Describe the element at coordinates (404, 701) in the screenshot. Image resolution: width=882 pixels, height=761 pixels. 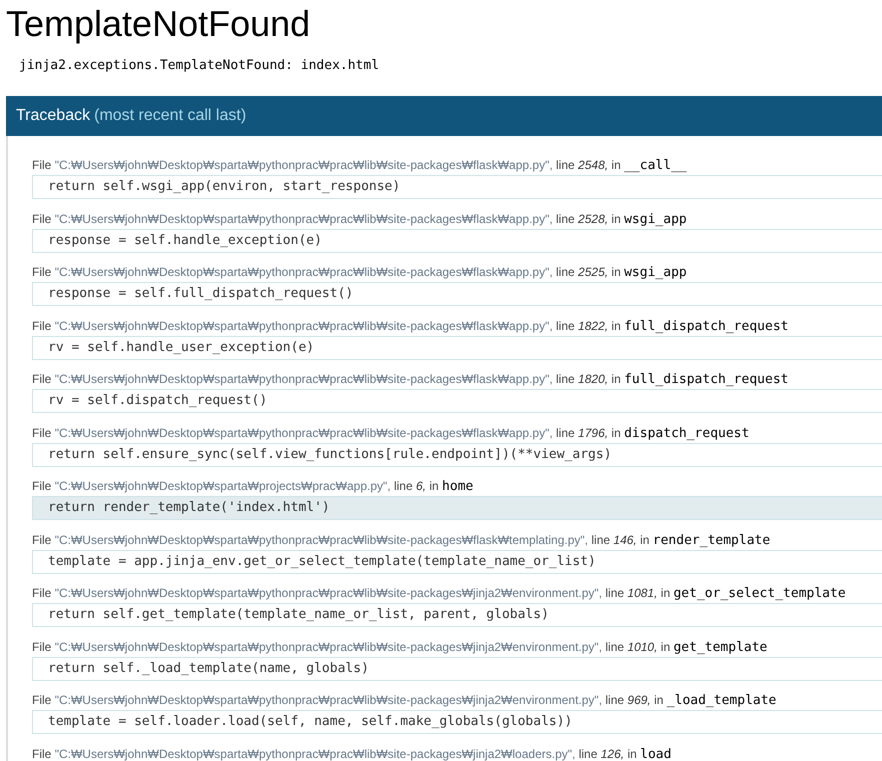
I see `frame-location: File "C:₩Users₩john₩Desktop₩sparta₩pythonprac₩prac₩lib₩site-packages₩jinja2₩environment.py", line 969, in _load_template` at that location.